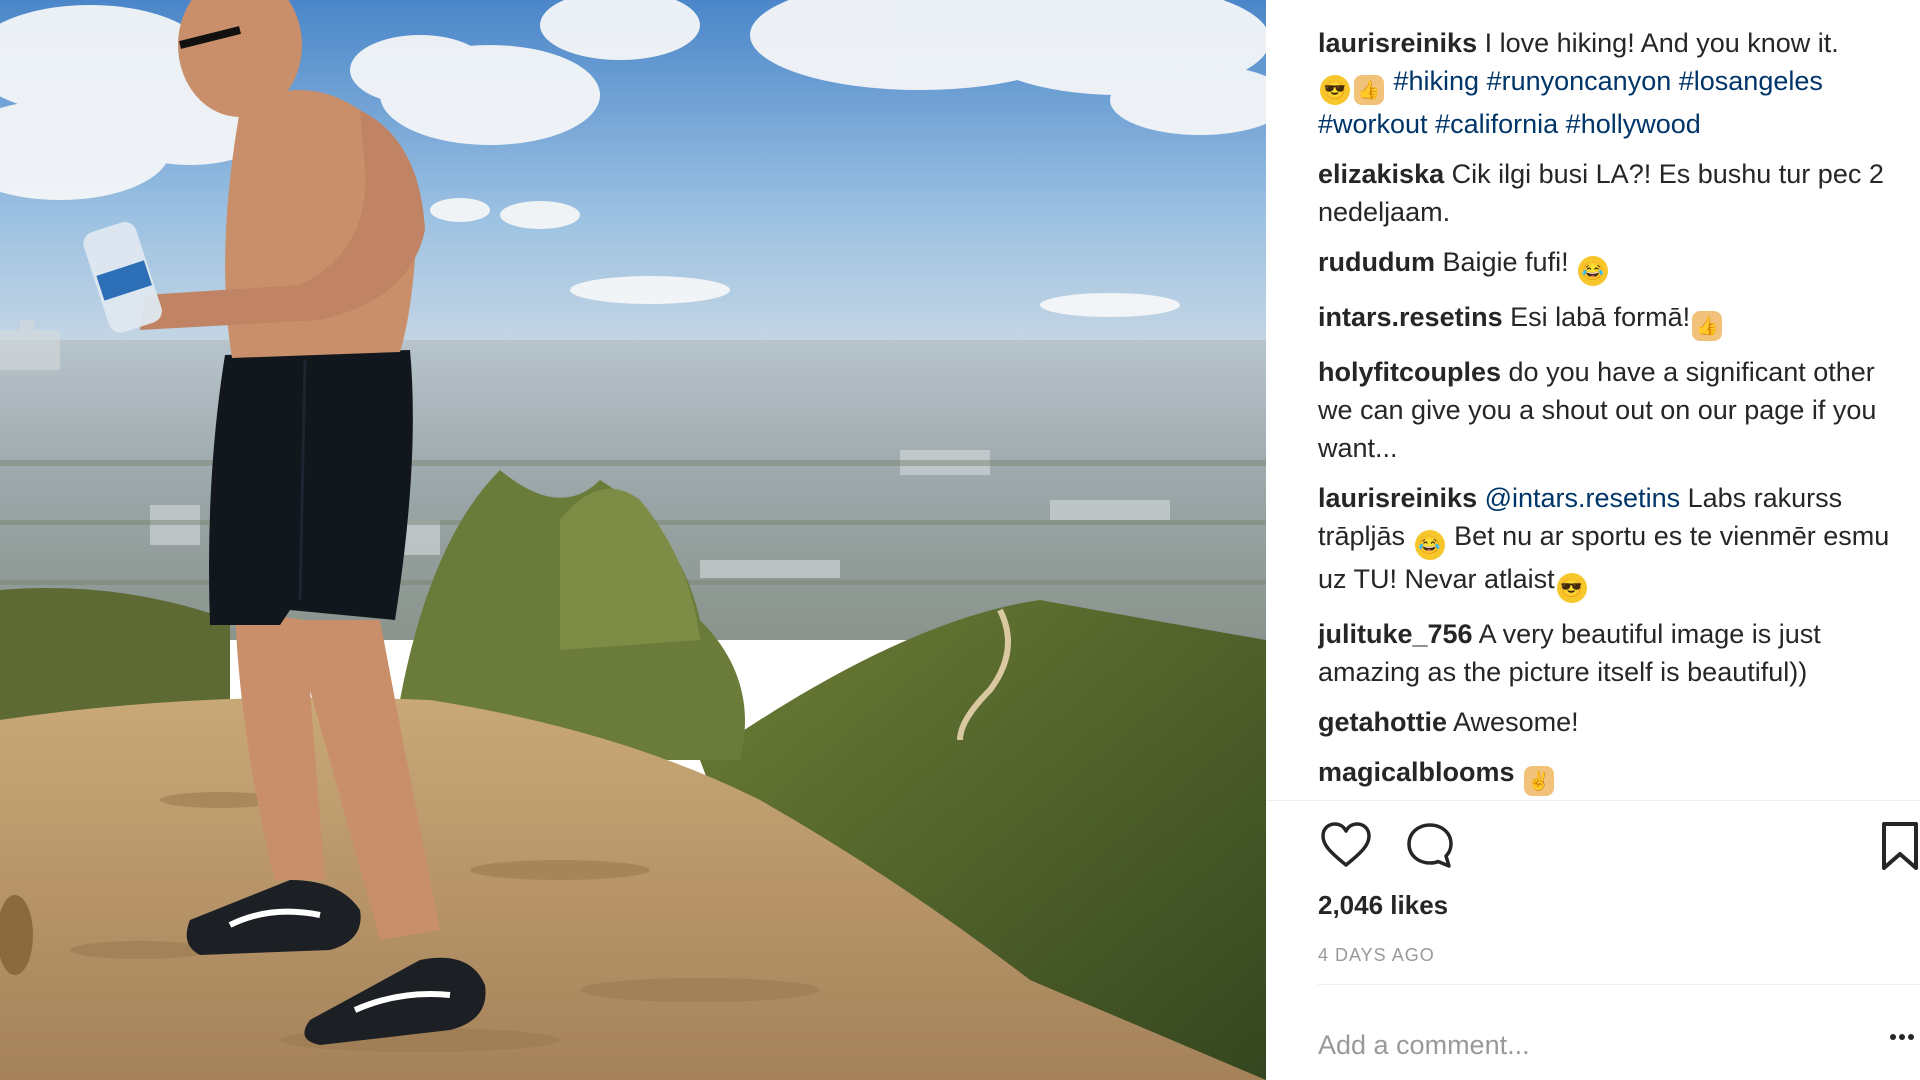 The height and width of the screenshot is (1080, 1920). I want to click on comment-item: intars.resetins Esi labā formā! 👍, so click(1613, 319).